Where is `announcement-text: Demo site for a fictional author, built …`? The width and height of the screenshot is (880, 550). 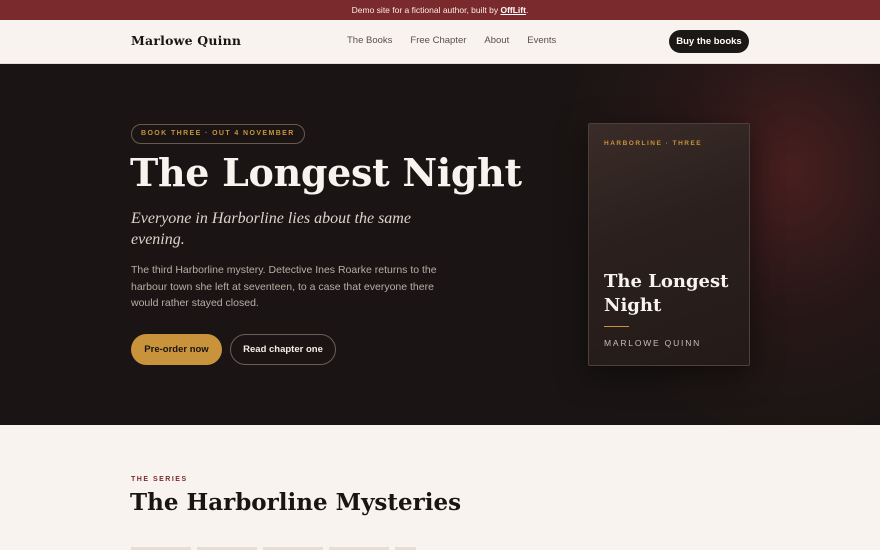
announcement-text: Demo site for a fictional author, built … is located at coordinates (426, 10).